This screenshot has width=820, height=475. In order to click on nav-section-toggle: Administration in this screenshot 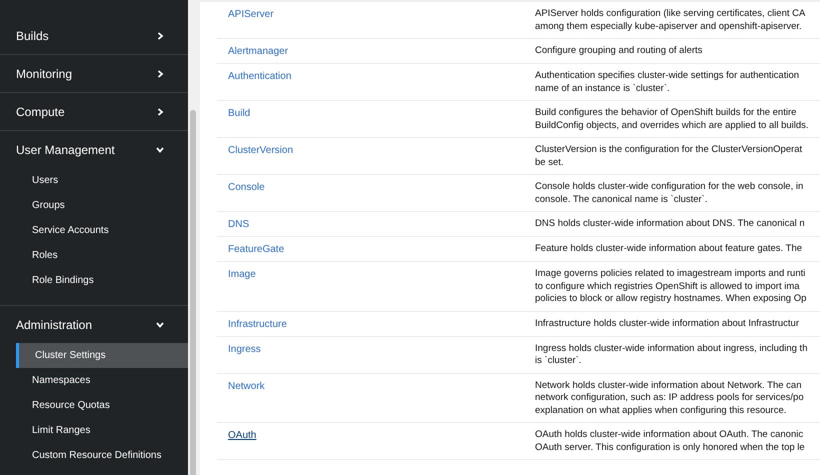, I will do `click(54, 325)`.